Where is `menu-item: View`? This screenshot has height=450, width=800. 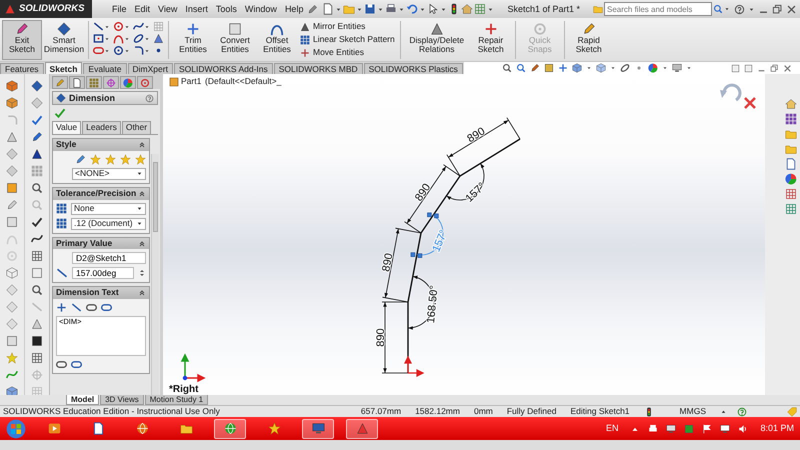 menu-item: View is located at coordinates (168, 9).